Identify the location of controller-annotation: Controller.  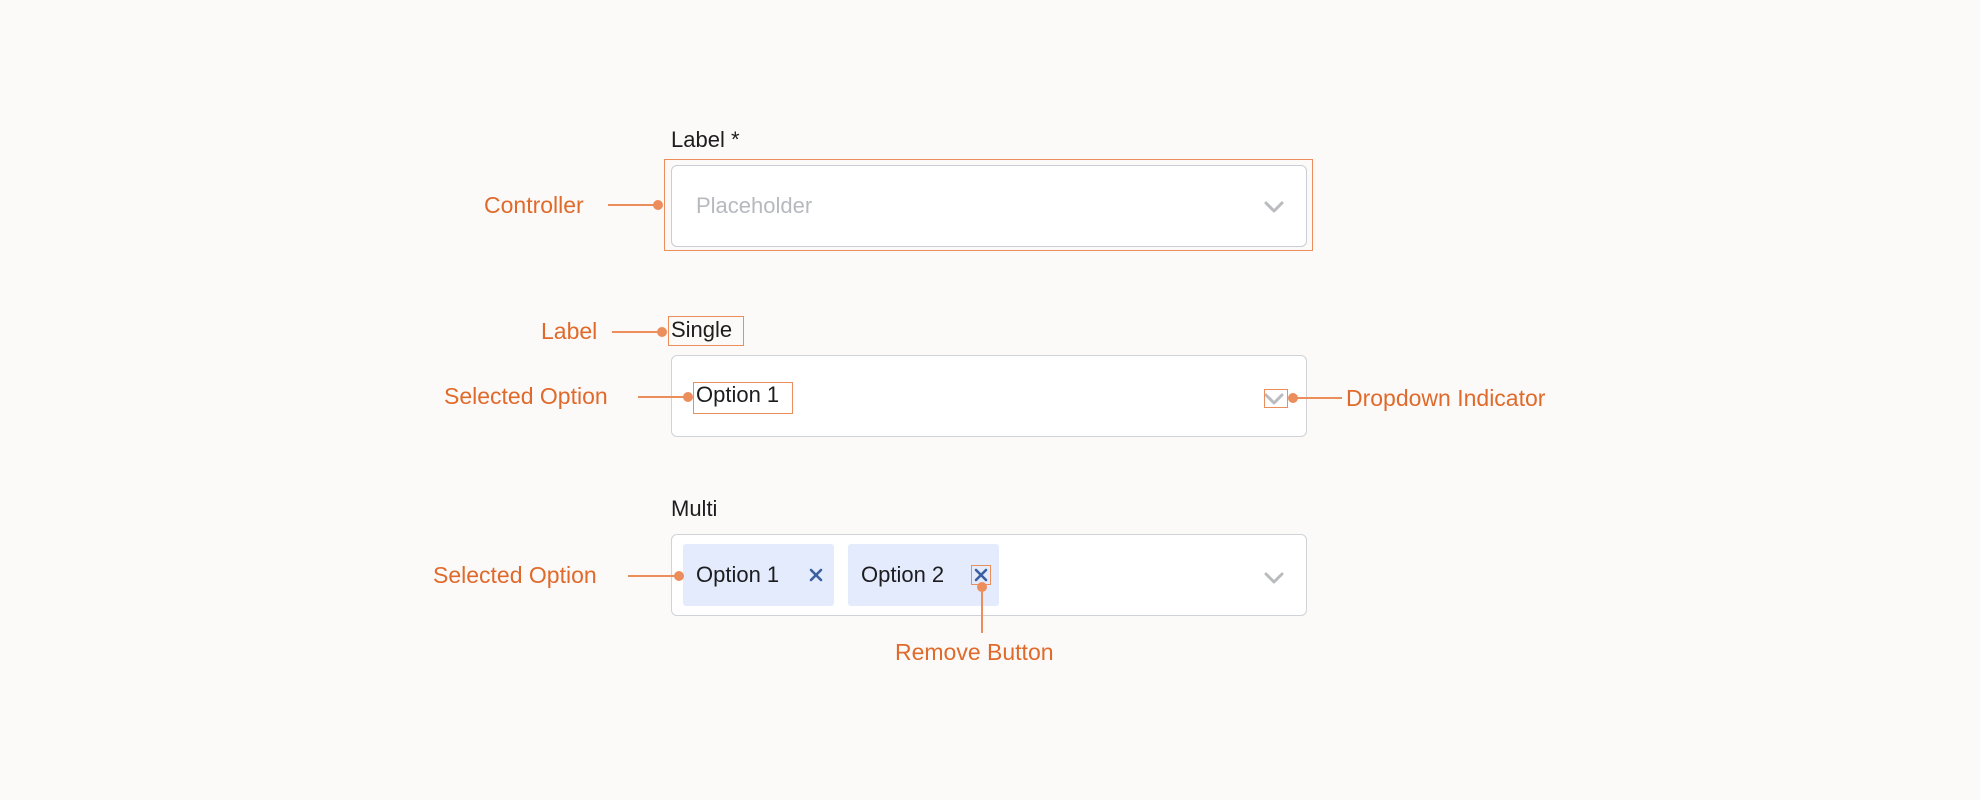
(534, 205).